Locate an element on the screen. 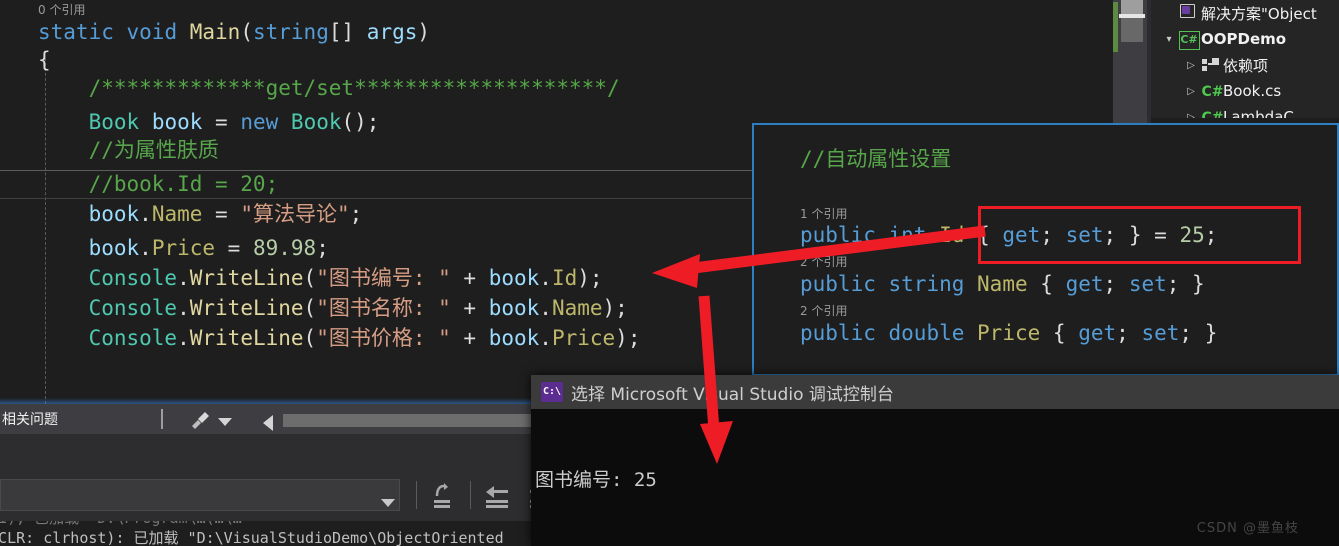 The width and height of the screenshot is (1339, 546). tab-related-issues: 相关问题 is located at coordinates (29, 419).